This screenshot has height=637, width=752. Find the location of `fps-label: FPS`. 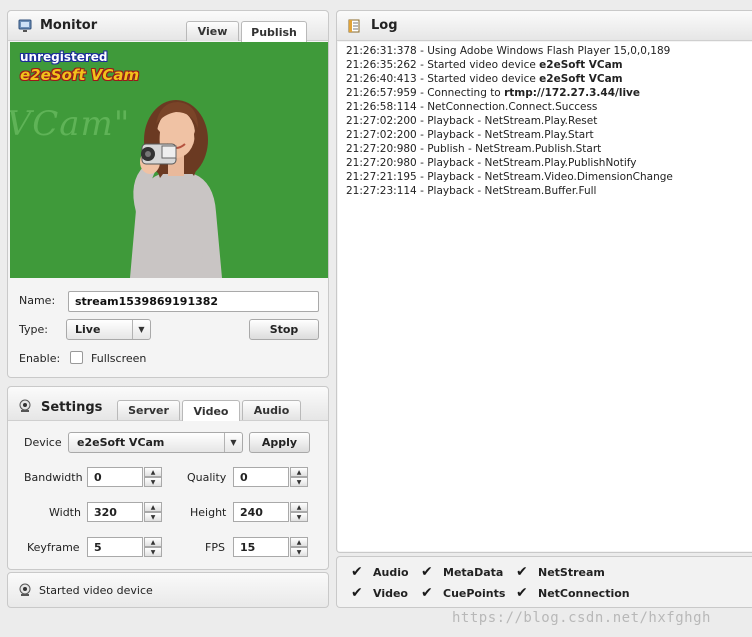

fps-label: FPS is located at coordinates (215, 547).